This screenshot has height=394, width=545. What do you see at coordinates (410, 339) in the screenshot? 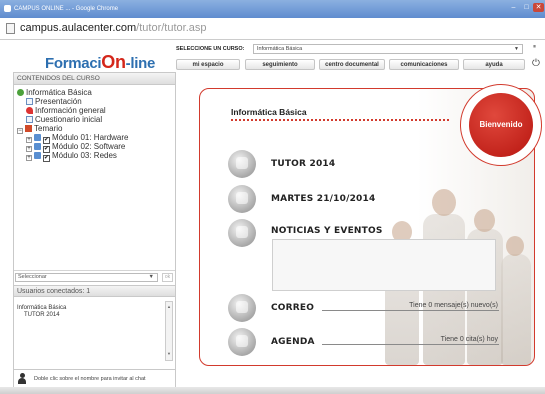
I see `agenda-status: Tiene 0 cita(s) hoy` at bounding box center [410, 339].